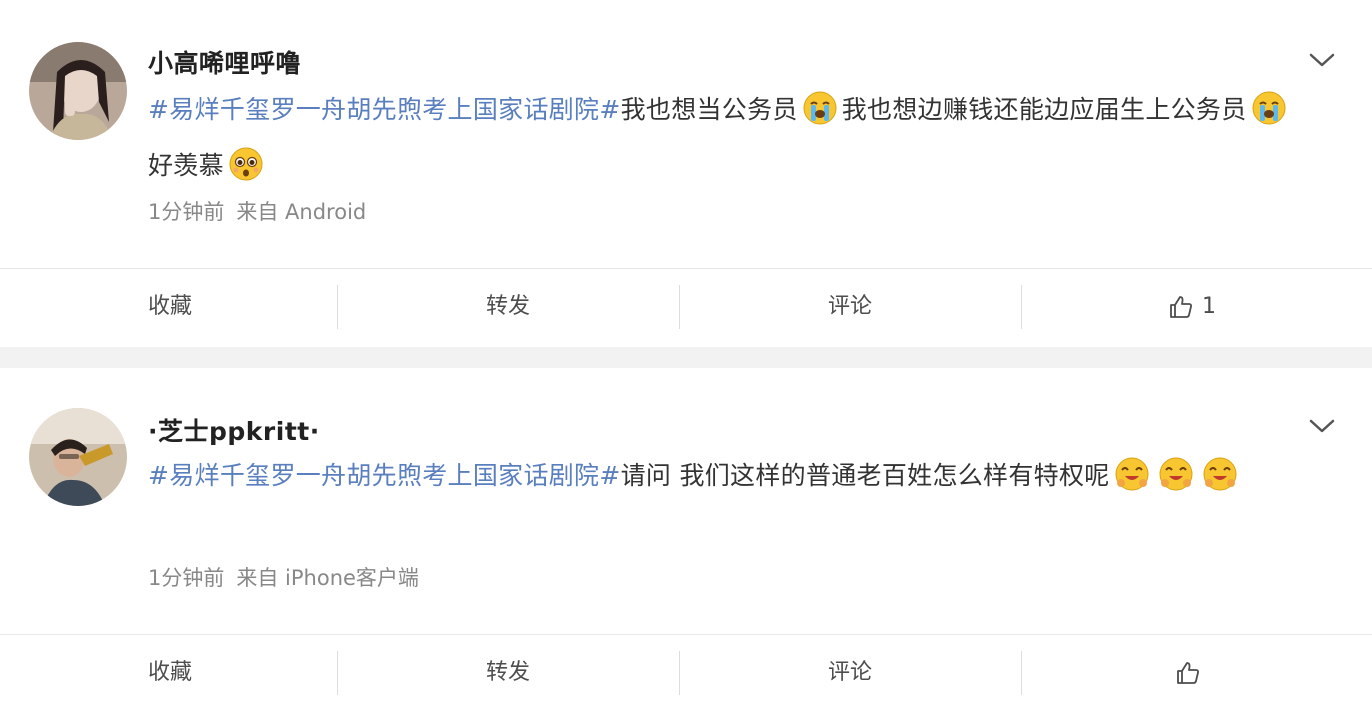 Image resolution: width=1372 pixels, height=708 pixels. I want to click on like-button: 1, so click(1192, 307).